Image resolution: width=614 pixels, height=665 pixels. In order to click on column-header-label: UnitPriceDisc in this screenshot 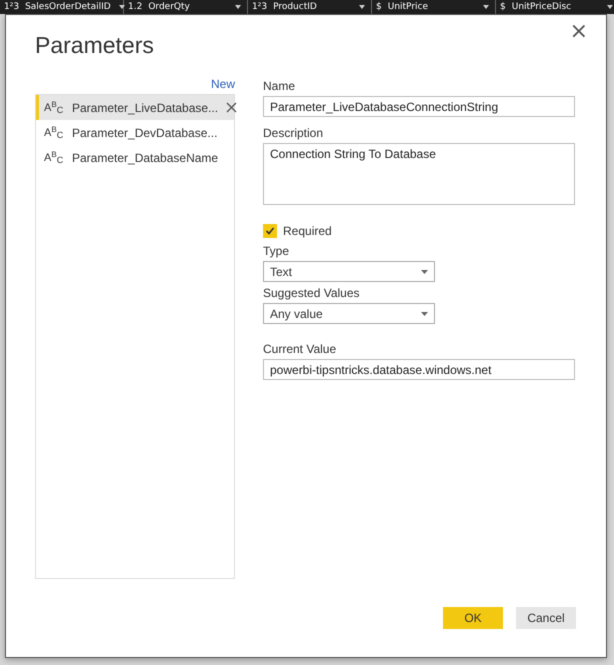, I will do `click(542, 7)`.